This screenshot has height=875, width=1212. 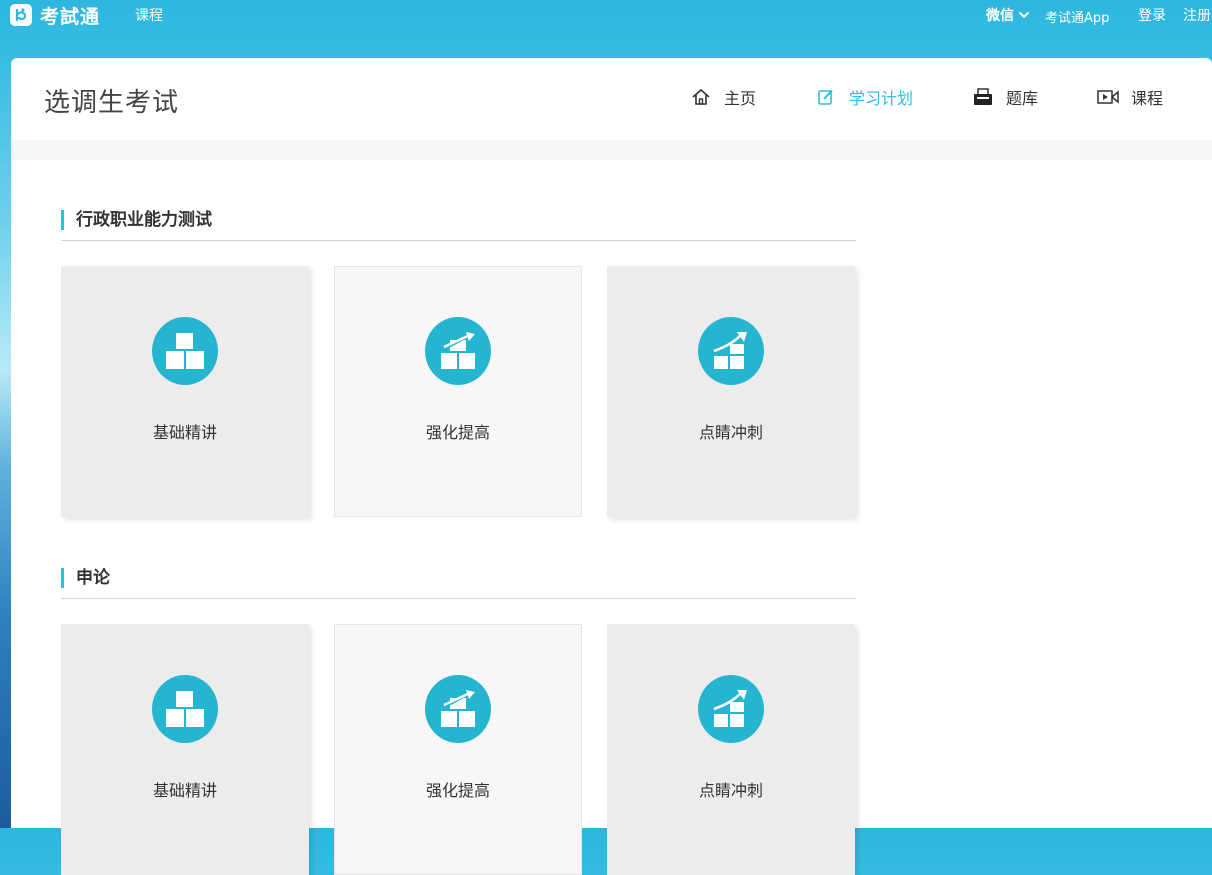 I want to click on nav-label-study-plan: 学习计划, so click(x=881, y=98).